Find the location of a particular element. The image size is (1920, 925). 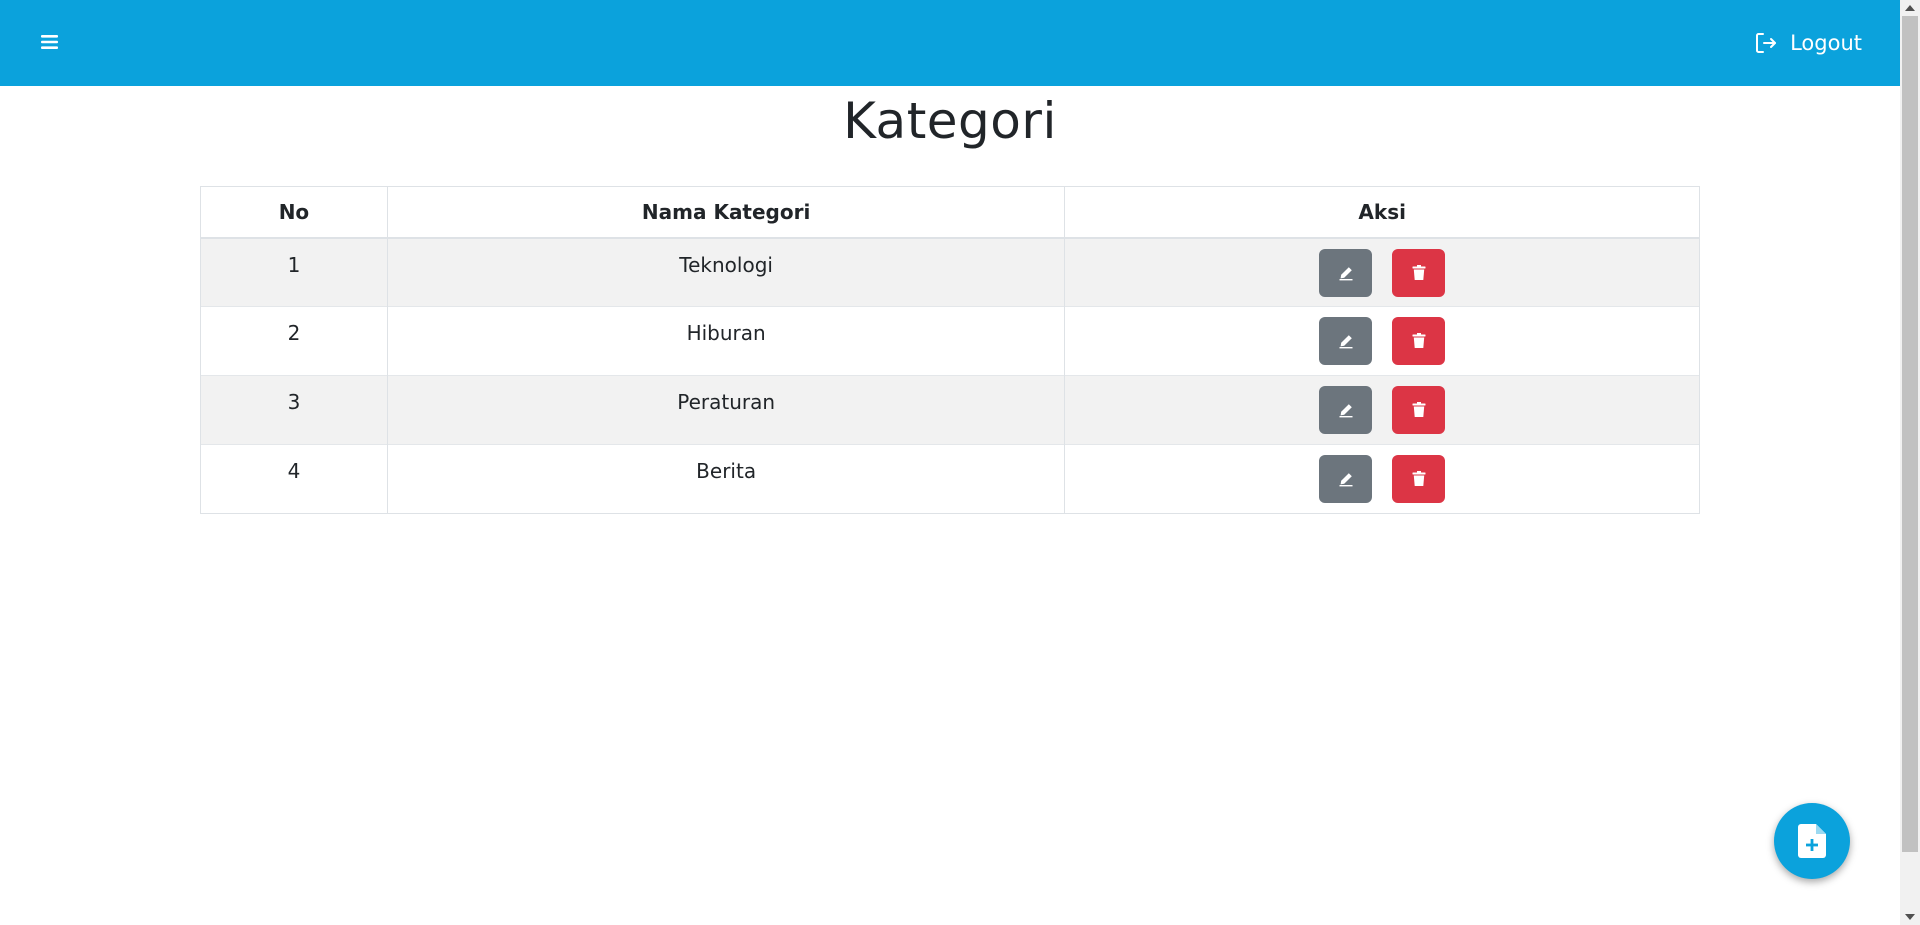

logout-icon is located at coordinates (1767, 43).